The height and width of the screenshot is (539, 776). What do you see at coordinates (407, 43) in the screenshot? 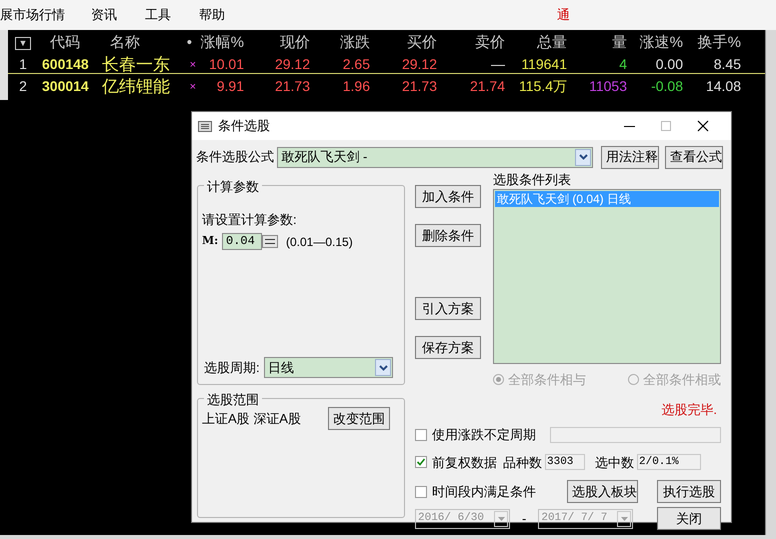
I see `column-header: 买价` at bounding box center [407, 43].